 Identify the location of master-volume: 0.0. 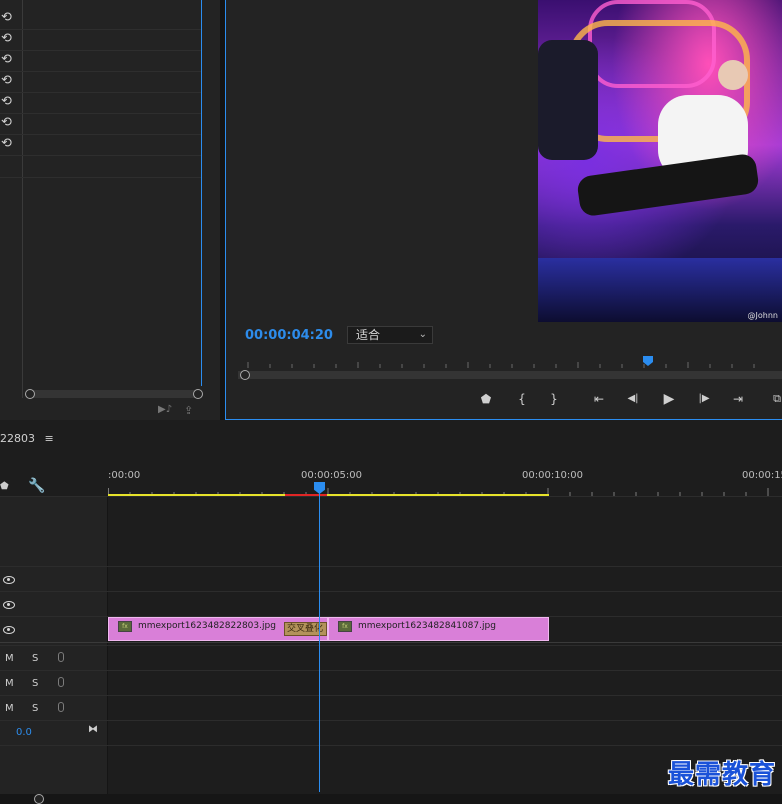
(24, 732).